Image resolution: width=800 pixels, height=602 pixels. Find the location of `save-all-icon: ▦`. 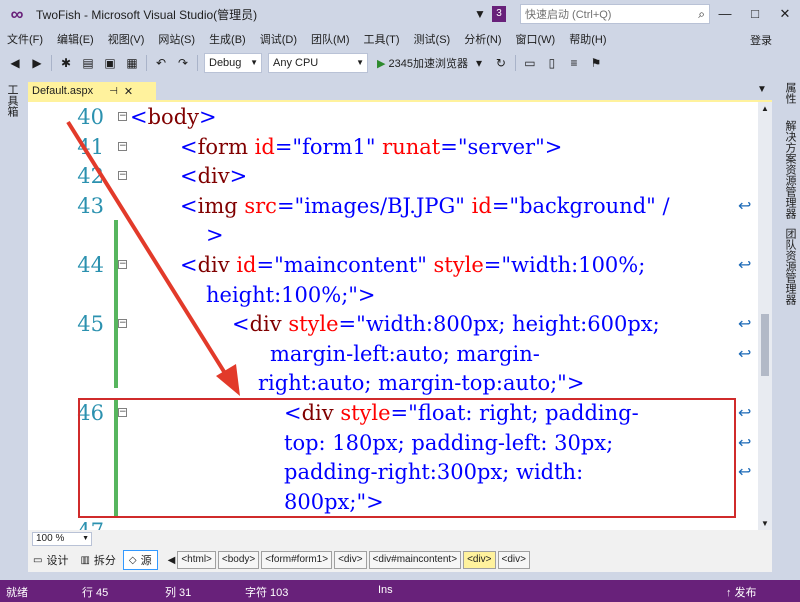

save-all-icon: ▦ is located at coordinates (132, 63).